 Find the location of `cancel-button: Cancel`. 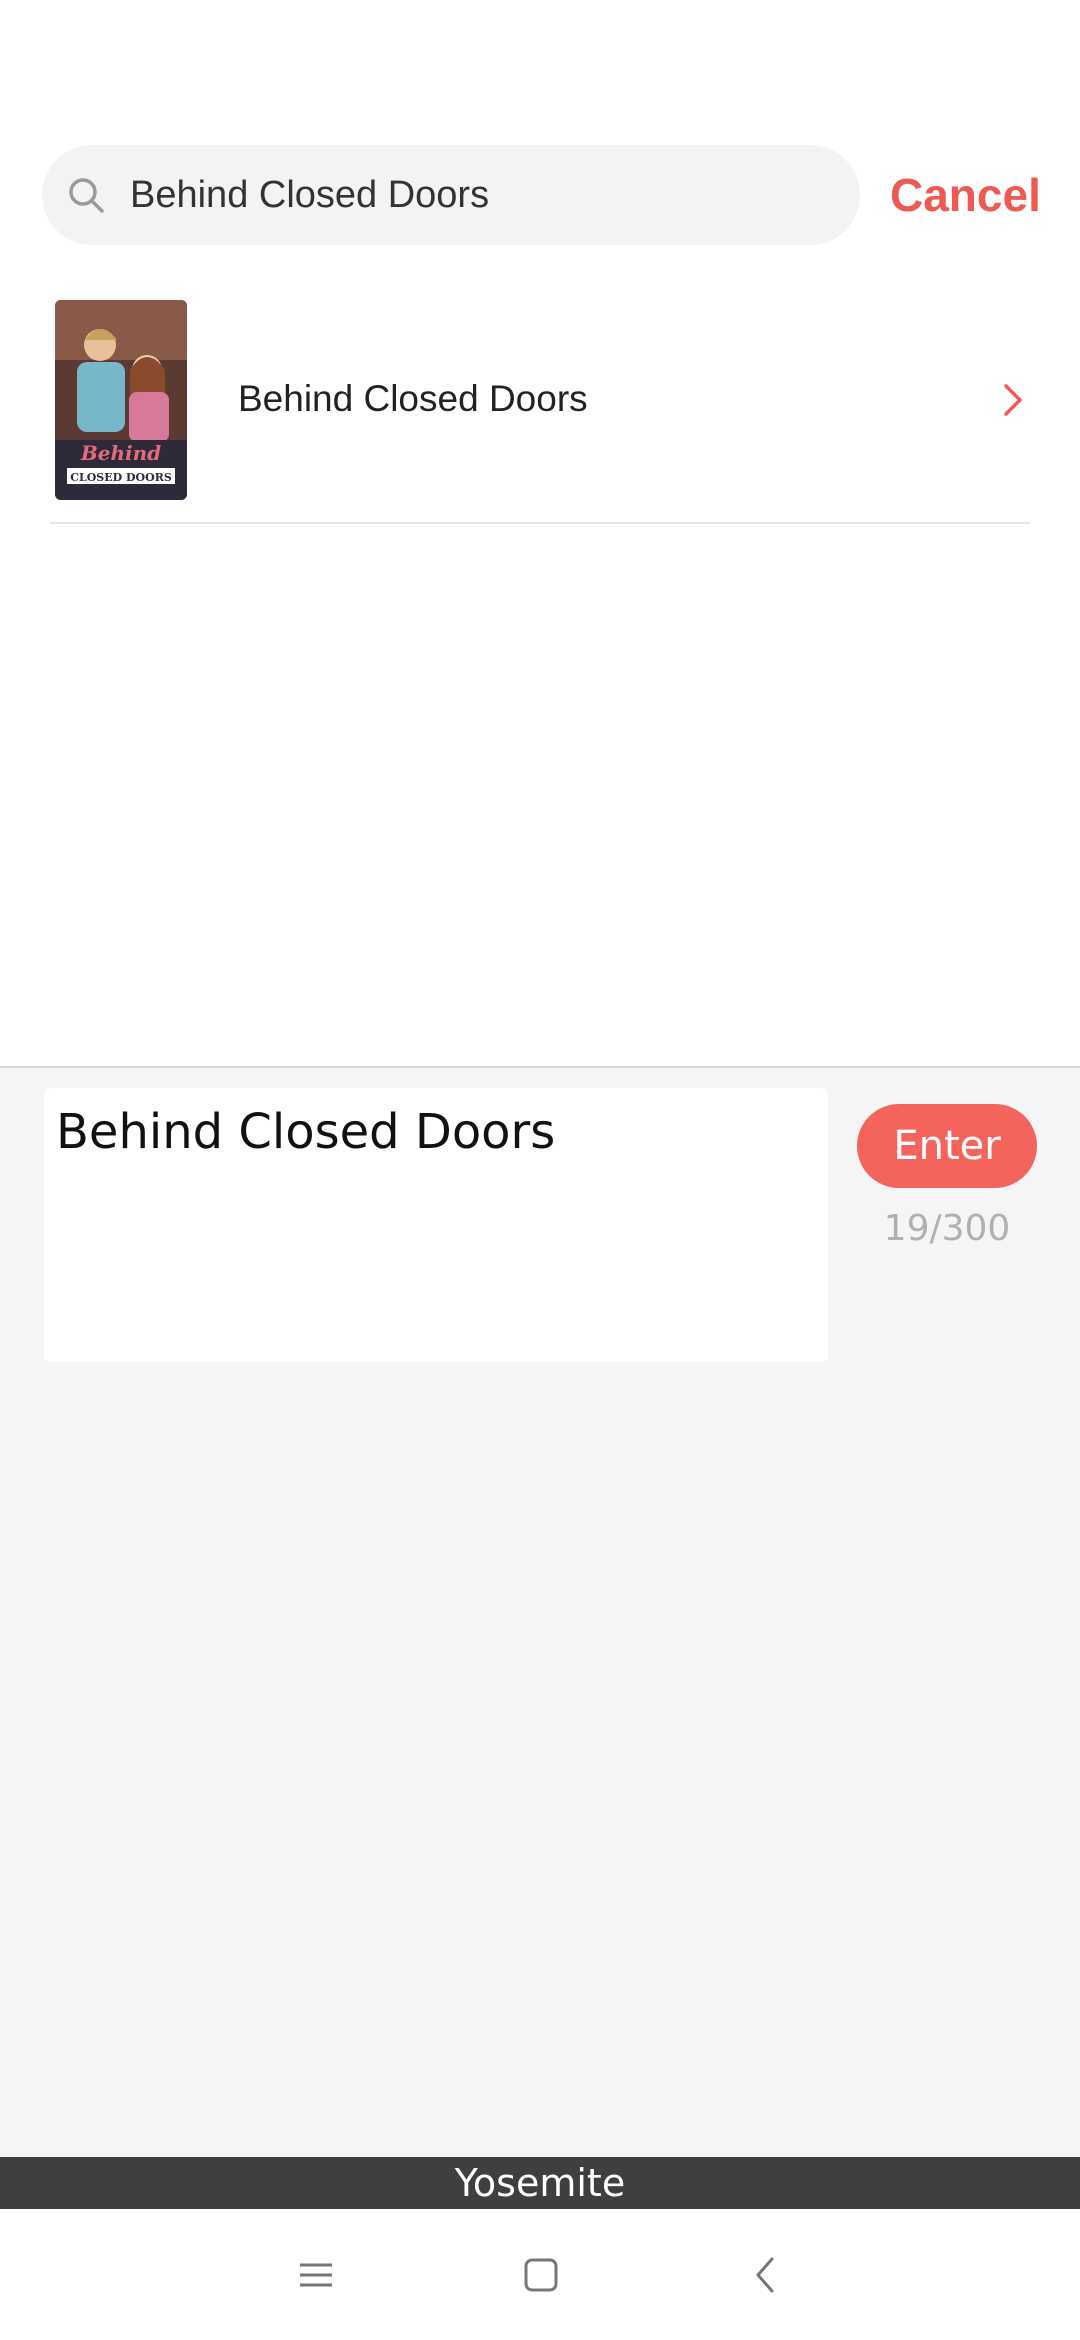

cancel-button: Cancel is located at coordinates (965, 195).